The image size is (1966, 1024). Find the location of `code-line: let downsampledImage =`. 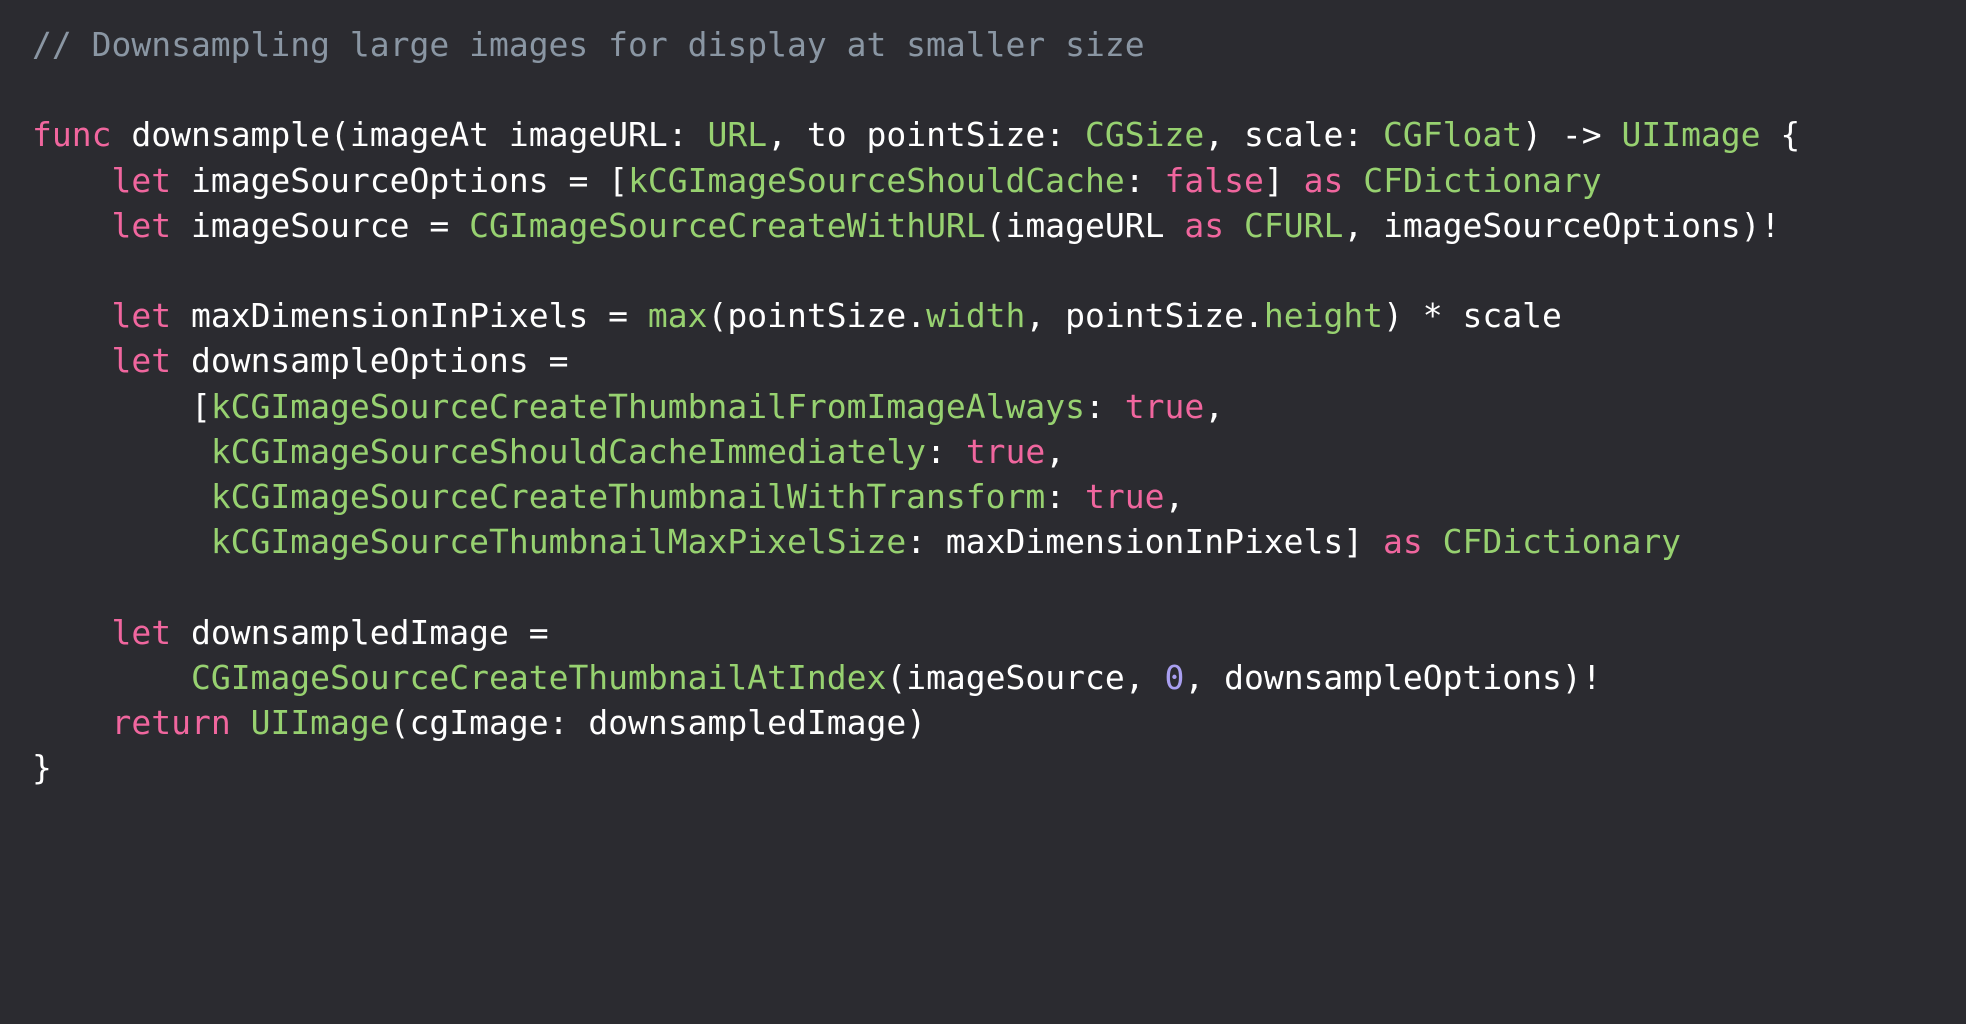

code-line: let downsampledImage = is located at coordinates (290, 633).